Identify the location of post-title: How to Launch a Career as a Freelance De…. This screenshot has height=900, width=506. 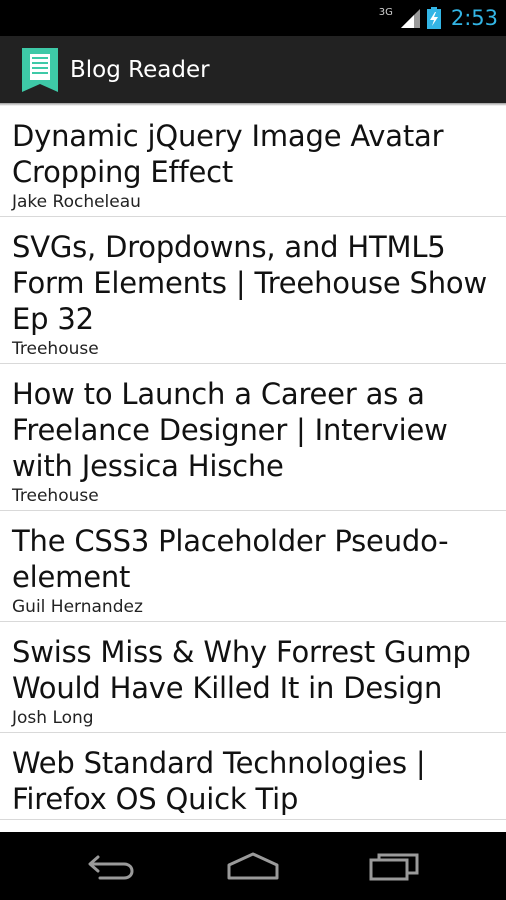
(230, 430).